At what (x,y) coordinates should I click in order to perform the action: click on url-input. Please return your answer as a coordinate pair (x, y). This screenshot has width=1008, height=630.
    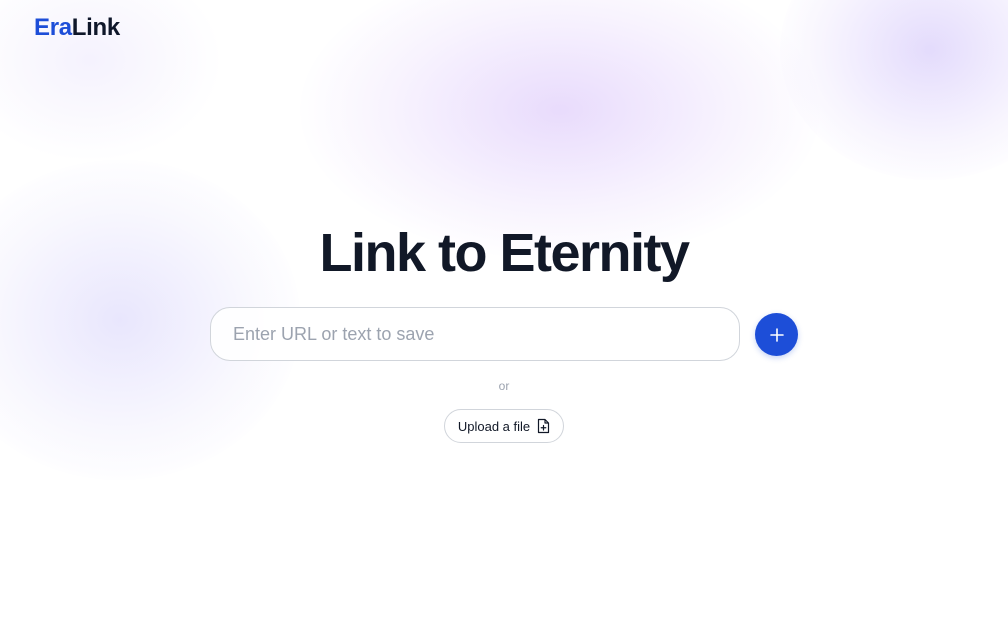
    Looking at the image, I should click on (475, 334).